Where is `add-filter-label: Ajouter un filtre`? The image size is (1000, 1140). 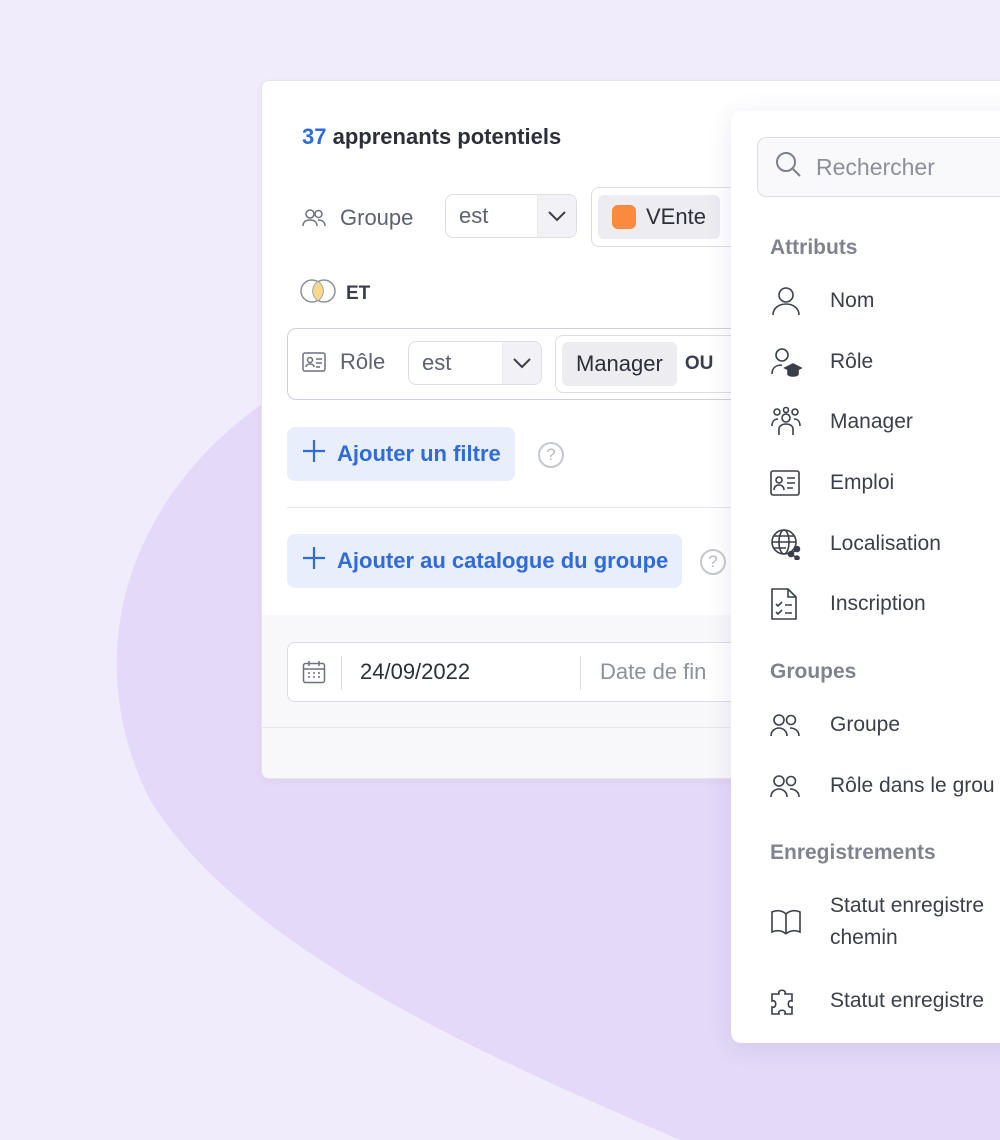
add-filter-label: Ajouter un filtre is located at coordinates (419, 453).